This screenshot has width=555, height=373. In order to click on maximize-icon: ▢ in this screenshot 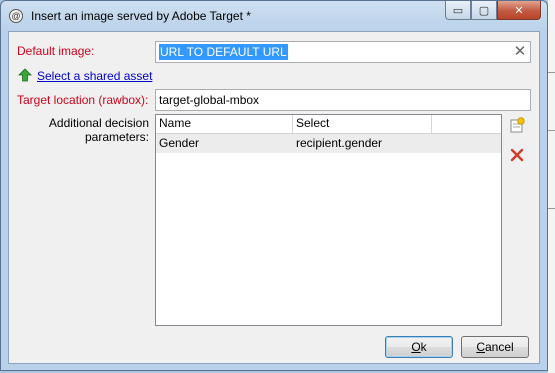, I will do `click(484, 10)`.